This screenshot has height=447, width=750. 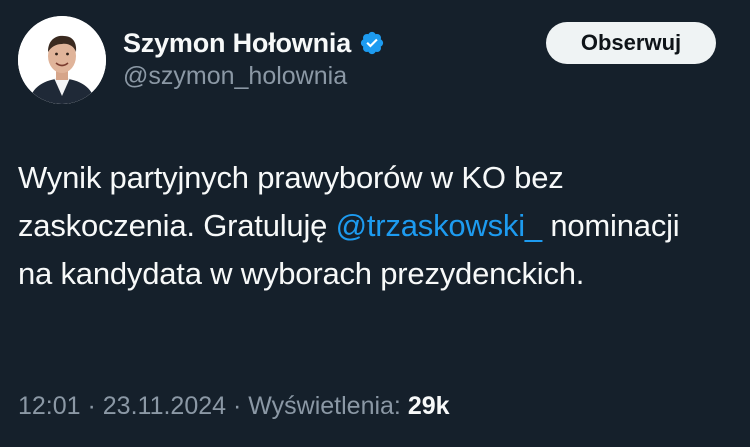 What do you see at coordinates (164, 406) in the screenshot?
I see `tweet-date: 23.11.2024` at bounding box center [164, 406].